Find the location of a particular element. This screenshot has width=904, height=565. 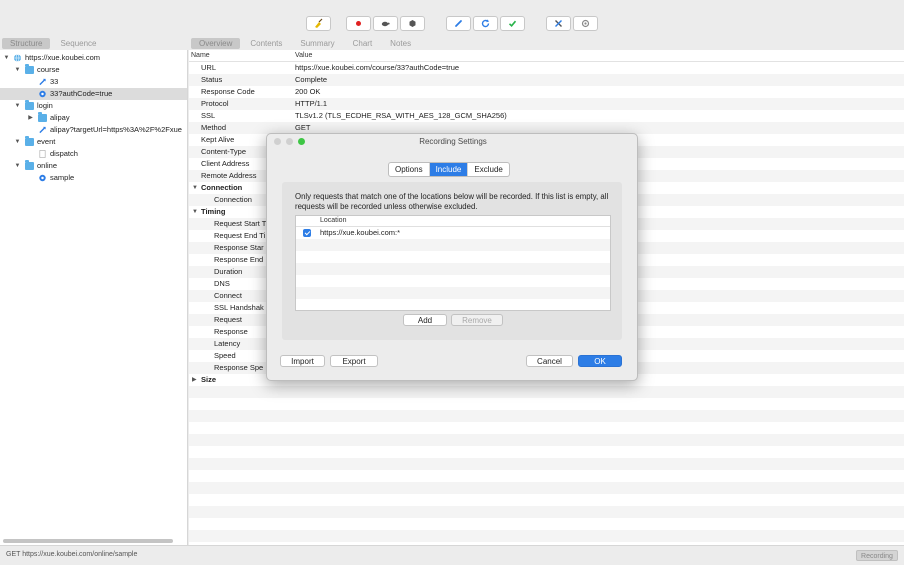

tree-item-alipay: ▶ alipay is located at coordinates (93, 118).